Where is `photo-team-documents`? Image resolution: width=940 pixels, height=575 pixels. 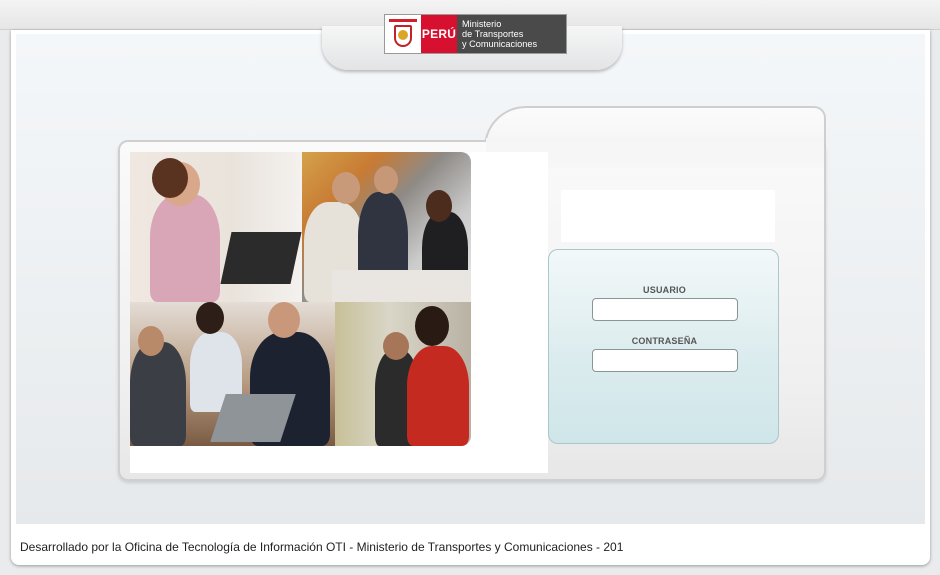
photo-team-documents is located at coordinates (232, 374).